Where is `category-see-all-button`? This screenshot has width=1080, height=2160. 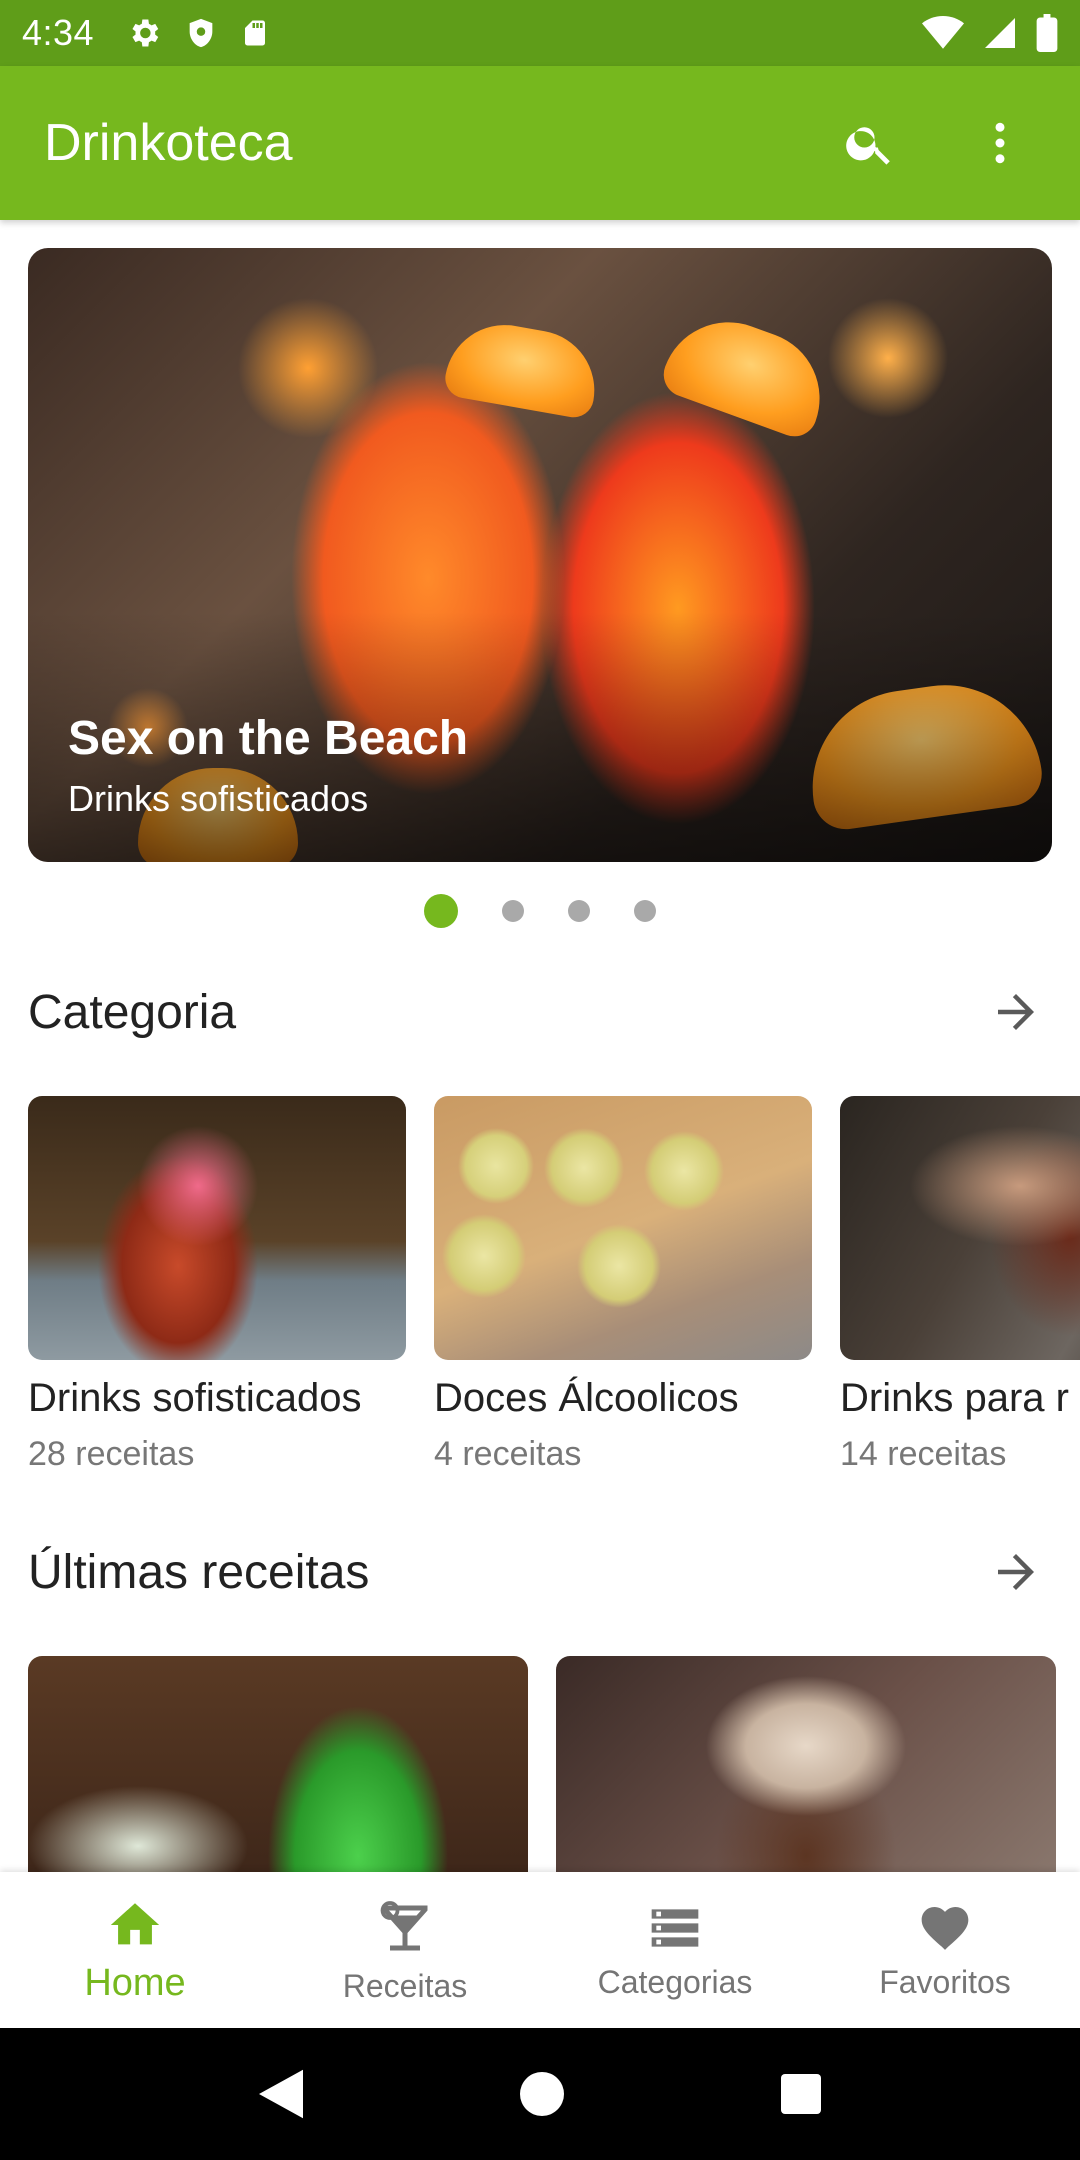 category-see-all-button is located at coordinates (1016, 1012).